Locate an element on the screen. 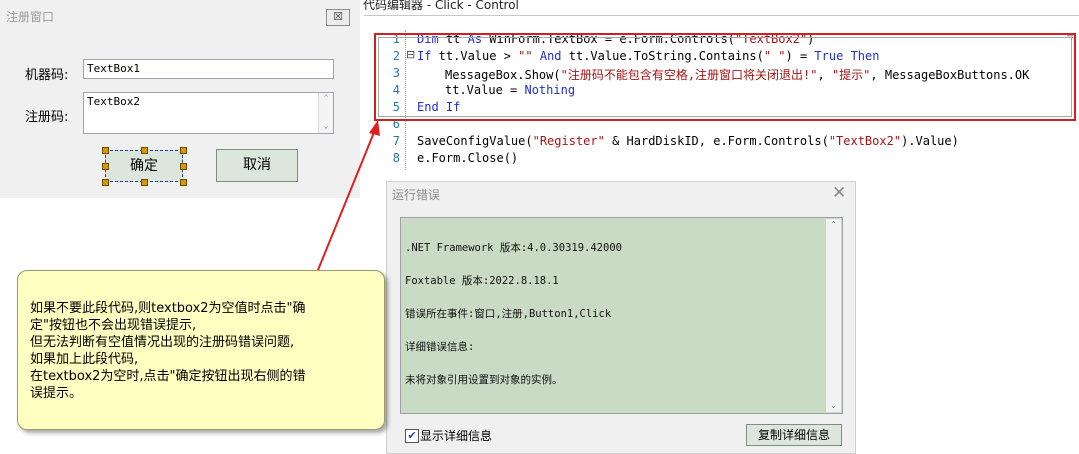 This screenshot has height=454, width=1079. arrow-line is located at coordinates (346, 200).